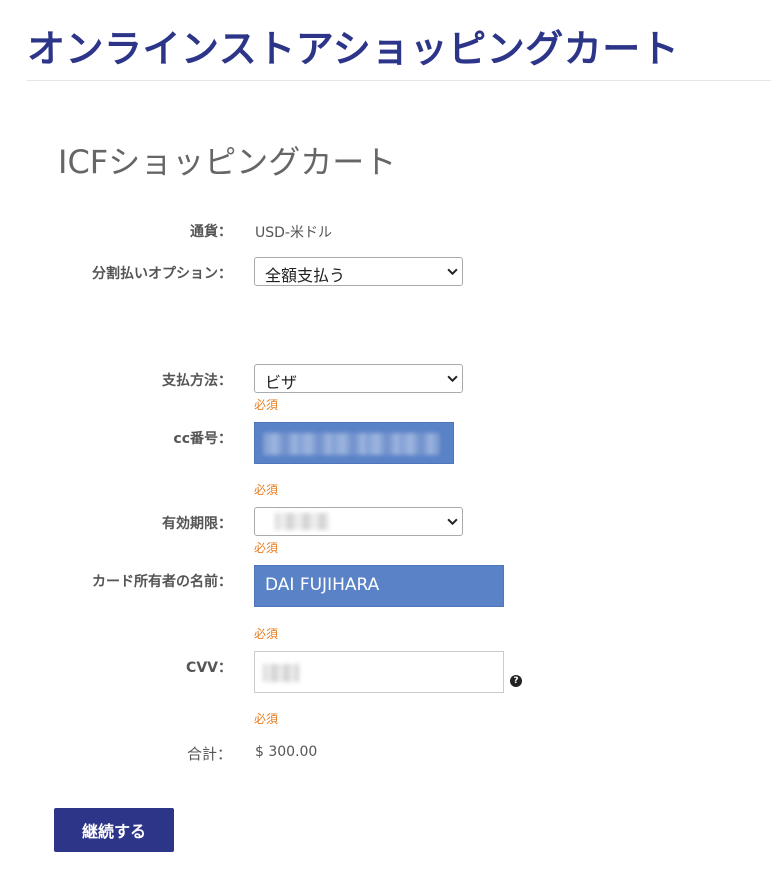 The image size is (771, 882). Describe the element at coordinates (358, 378) in the screenshot. I see `payment-method-select: ビザ` at that location.